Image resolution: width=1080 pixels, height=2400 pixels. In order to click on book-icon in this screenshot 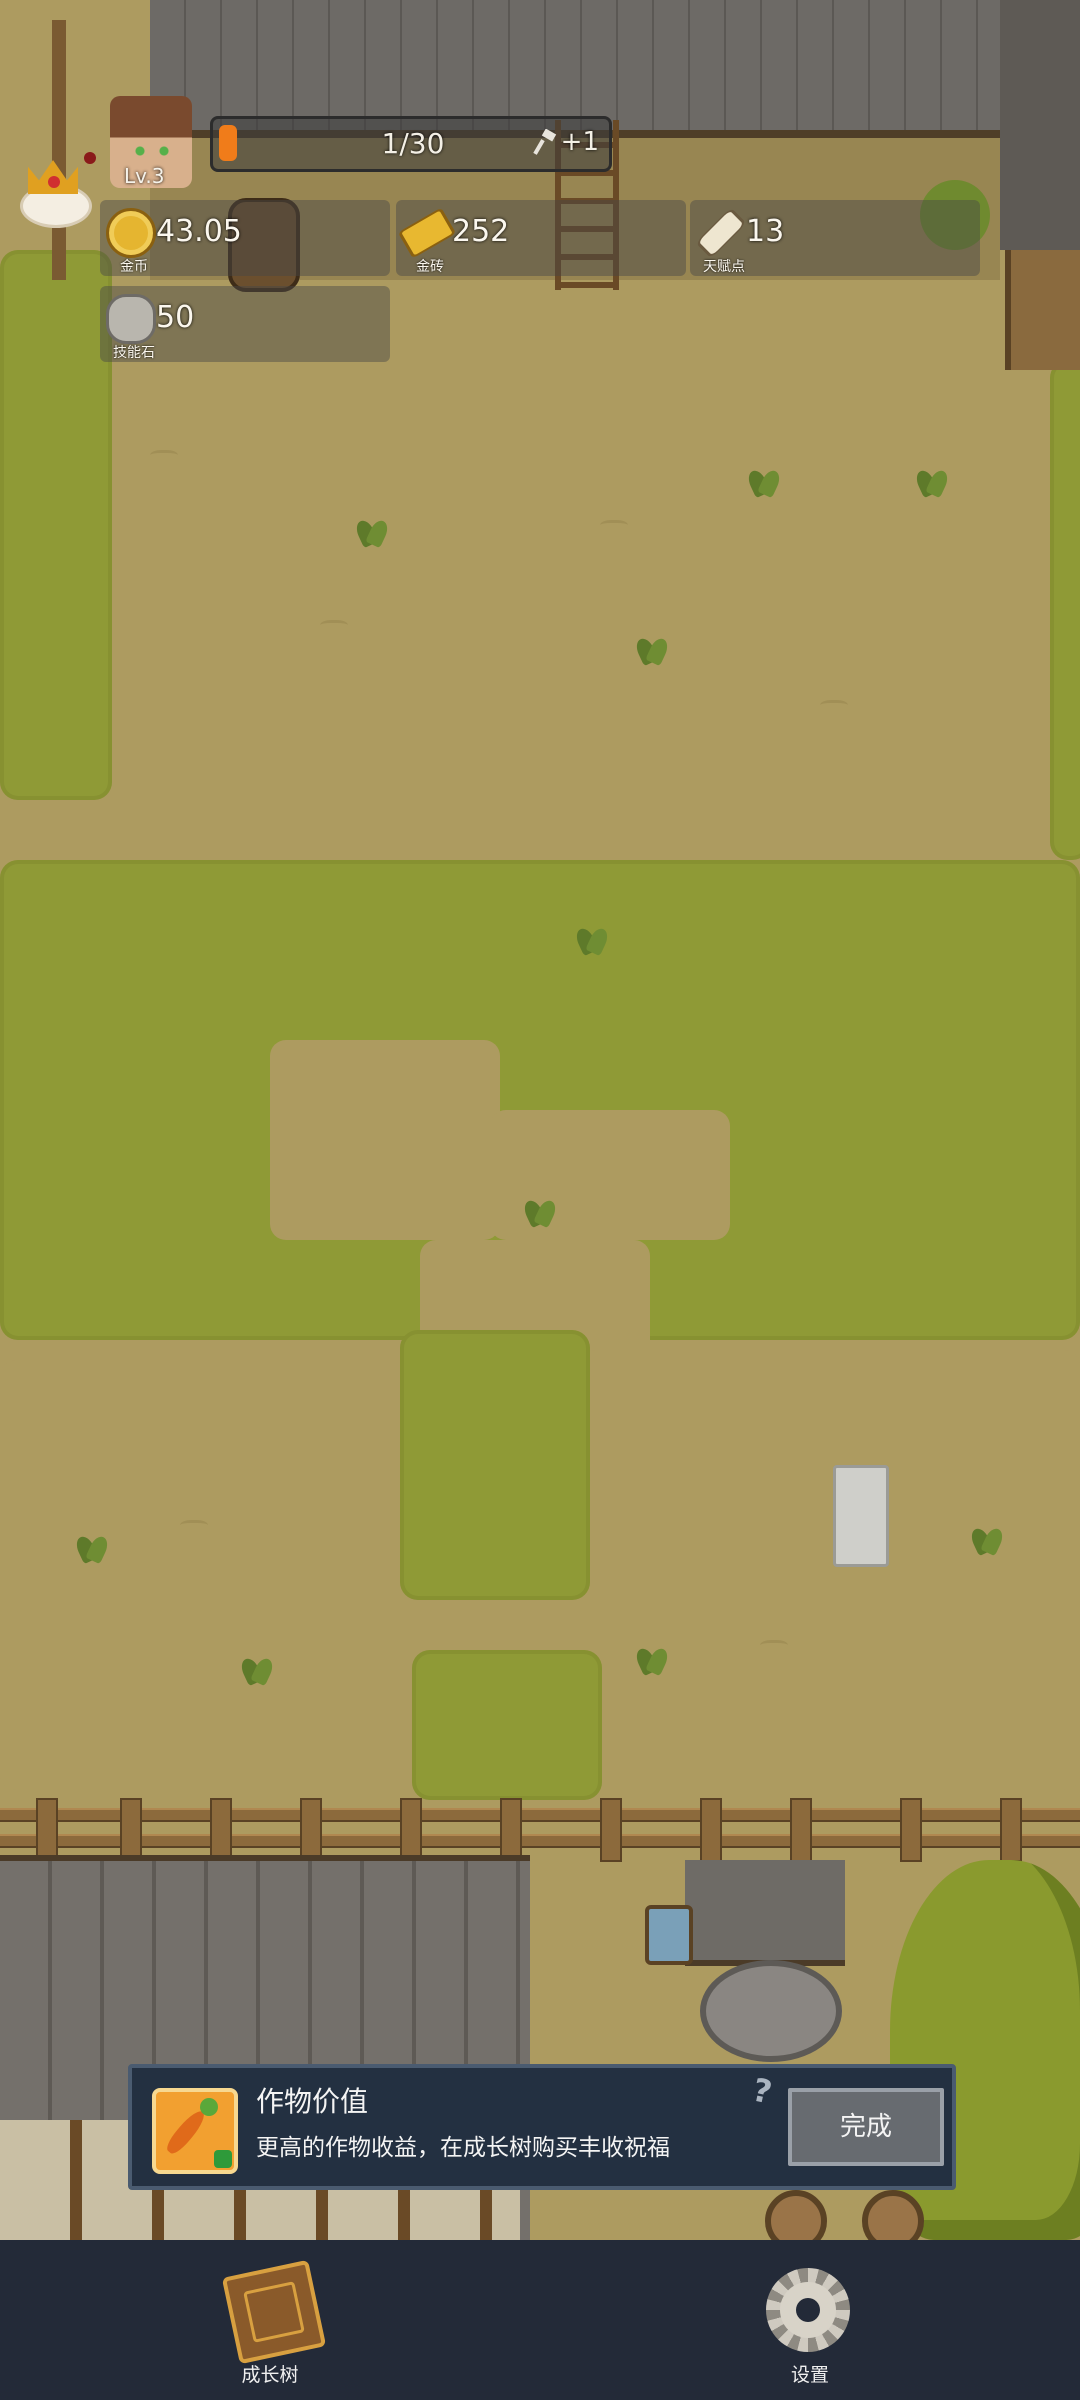, I will do `click(274, 2312)`.